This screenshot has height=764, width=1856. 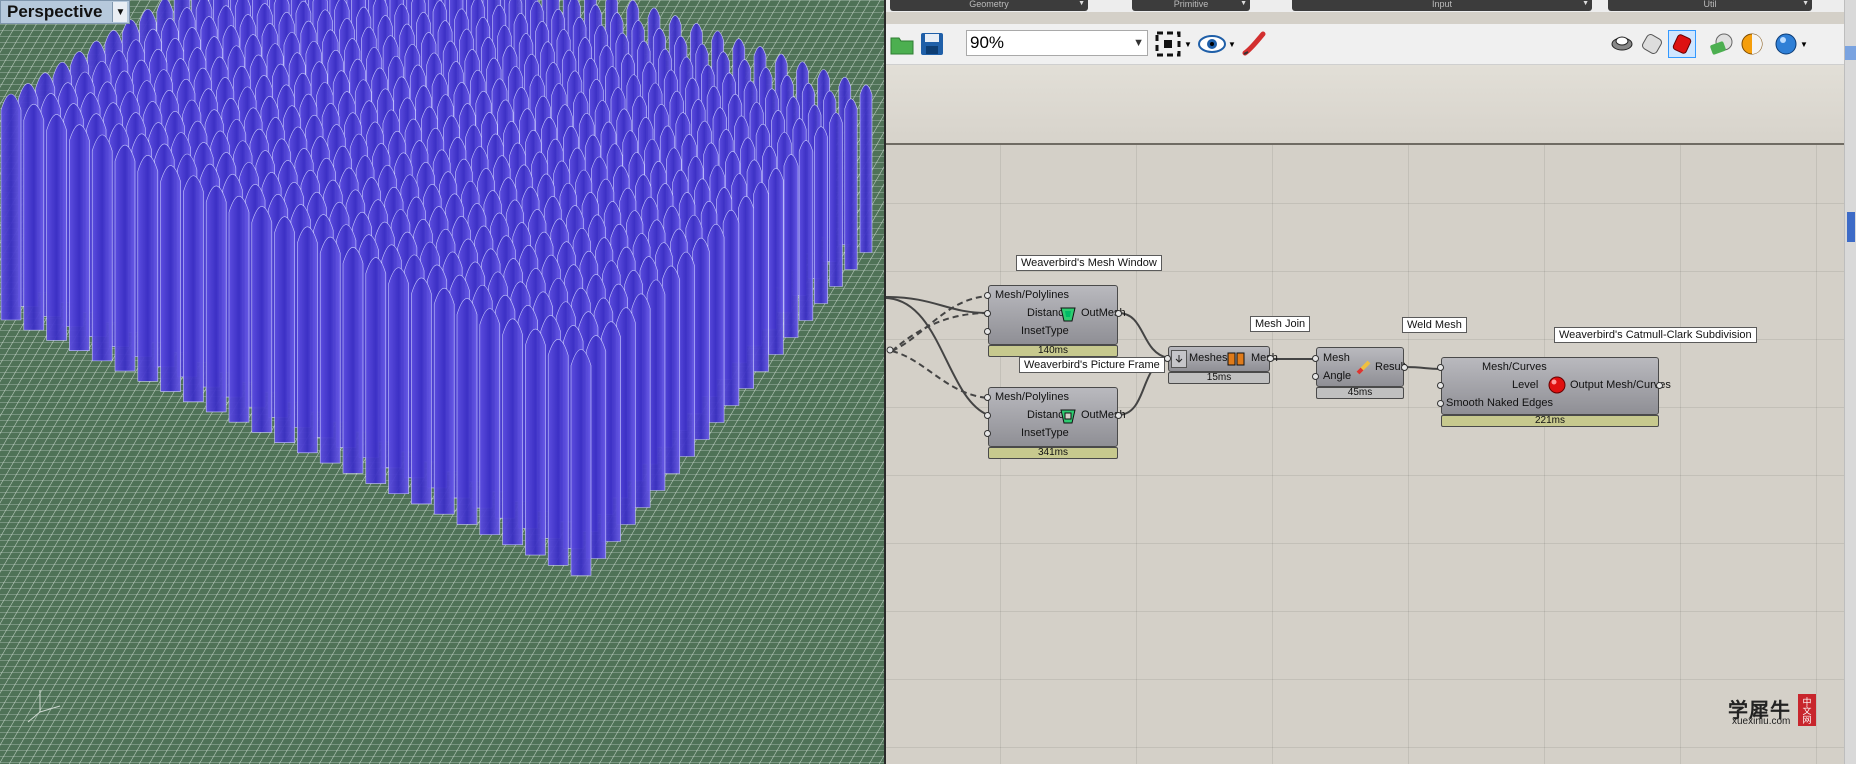 What do you see at coordinates (890, 350) in the screenshot?
I see `left-wire-port` at bounding box center [890, 350].